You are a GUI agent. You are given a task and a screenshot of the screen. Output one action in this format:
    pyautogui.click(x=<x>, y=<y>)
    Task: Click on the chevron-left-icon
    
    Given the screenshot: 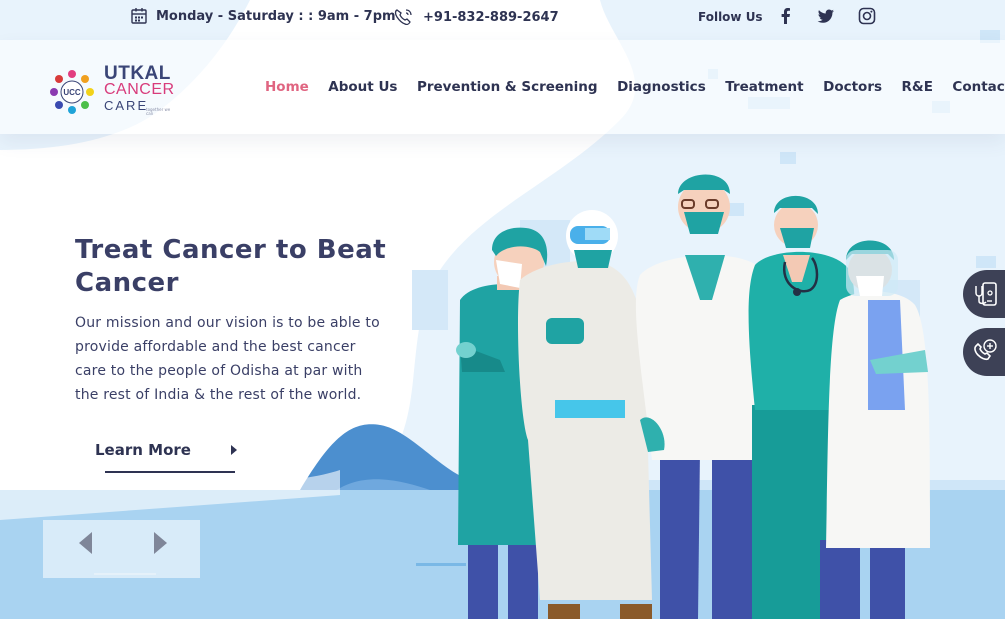 What is the action you would take?
    pyautogui.click(x=85, y=543)
    